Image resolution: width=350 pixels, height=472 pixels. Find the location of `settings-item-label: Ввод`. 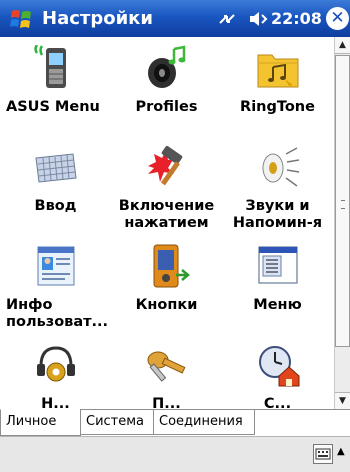

settings-item-label: Ввод is located at coordinates (55, 206).